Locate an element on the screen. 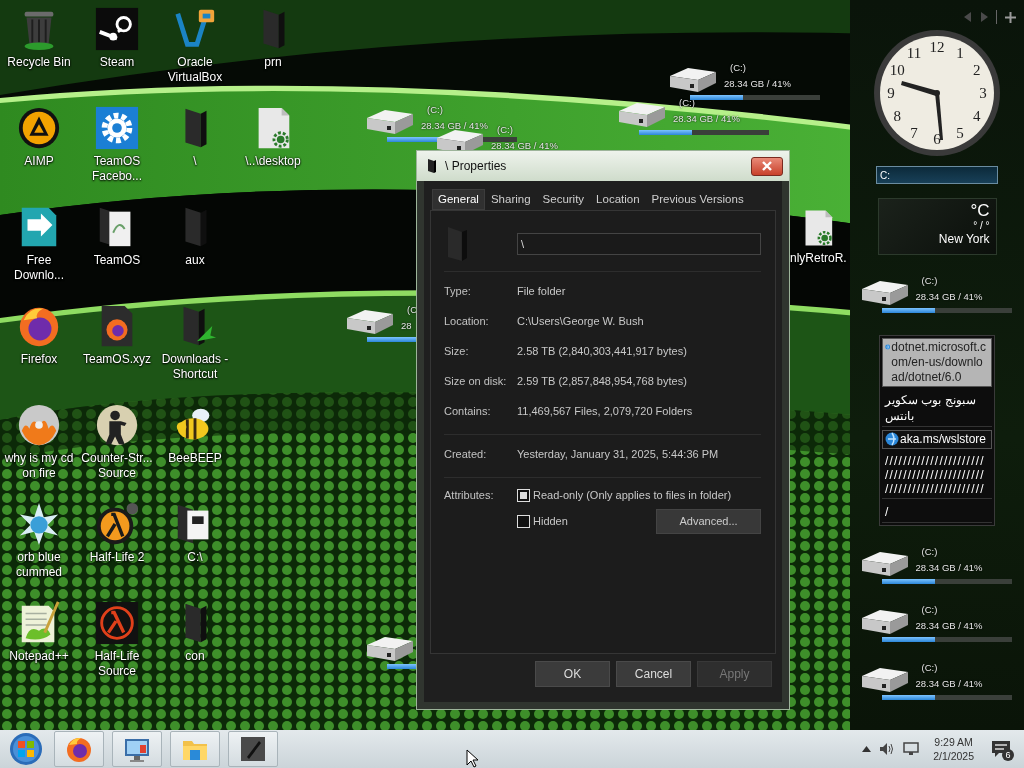 The image size is (1024, 768). icon-label: orb blue cummed is located at coordinates (39, 565).